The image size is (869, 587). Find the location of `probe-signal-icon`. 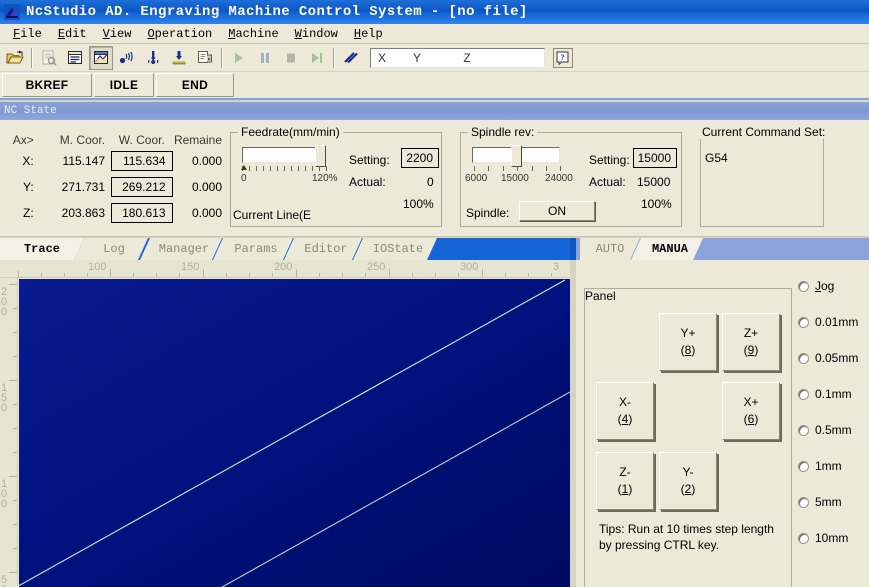

probe-signal-icon is located at coordinates (153, 58).